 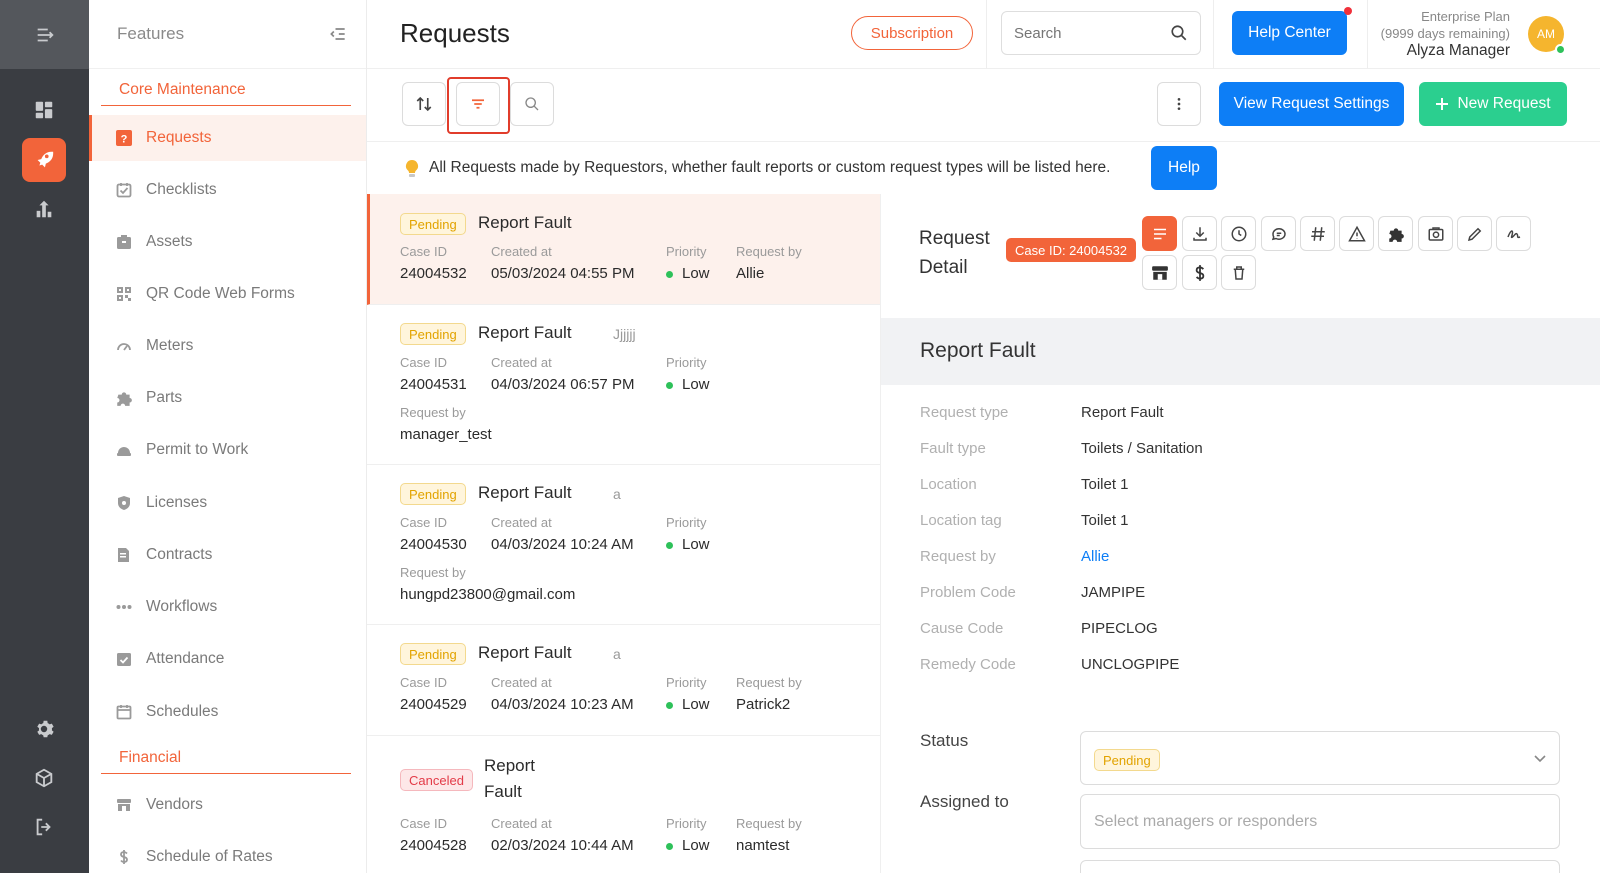 What do you see at coordinates (1445, 33) in the screenshot?
I see `plan-remaining: (9999 days remaining)` at bounding box center [1445, 33].